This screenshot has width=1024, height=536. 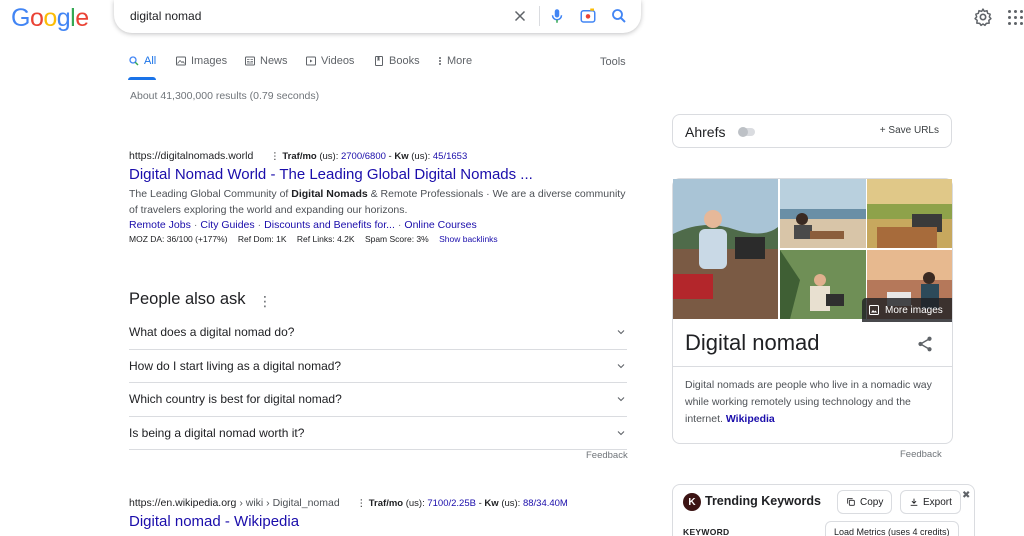 What do you see at coordinates (212, 332) in the screenshot?
I see `paa-question-text: What does a digital nomad do?` at bounding box center [212, 332].